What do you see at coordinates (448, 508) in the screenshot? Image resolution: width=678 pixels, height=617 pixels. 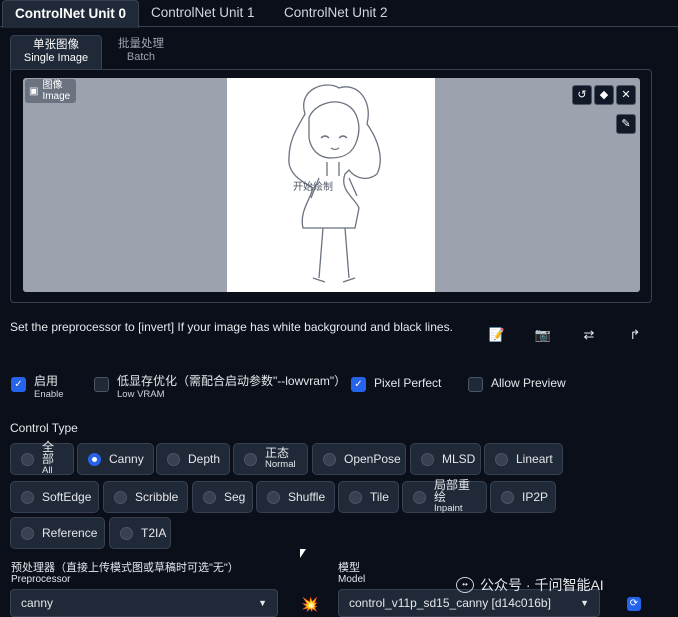 I see `radio-inpaint-en: Inpaint` at bounding box center [448, 508].